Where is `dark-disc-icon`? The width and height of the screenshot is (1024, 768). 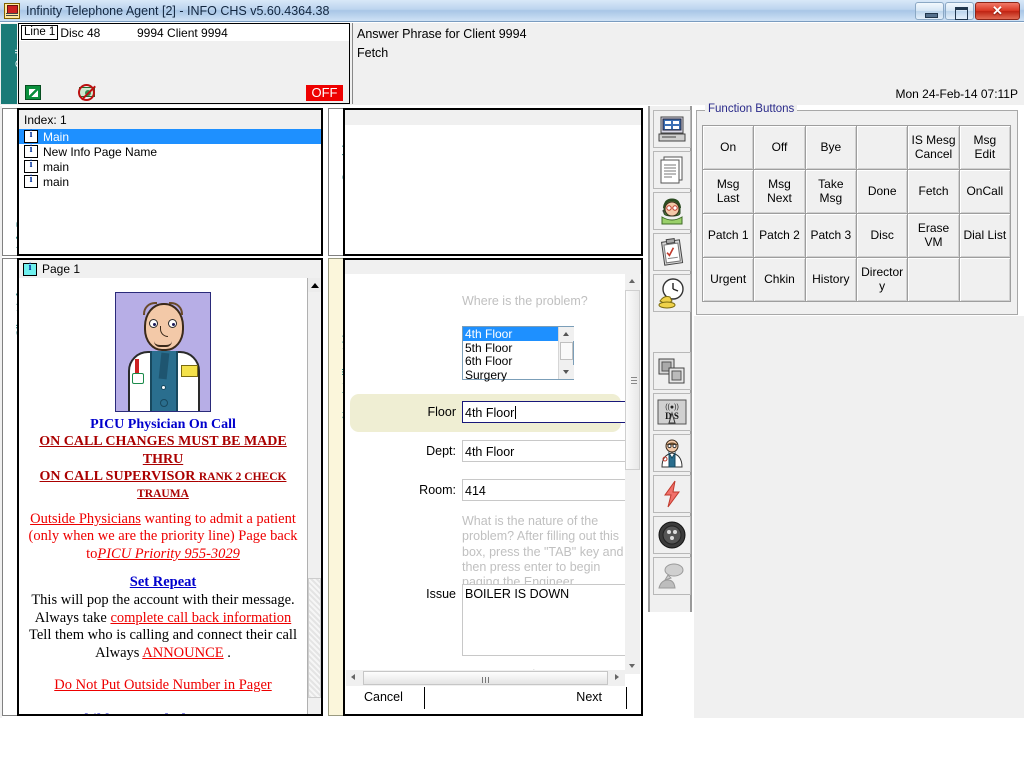
dark-disc-icon is located at coordinates (672, 535).